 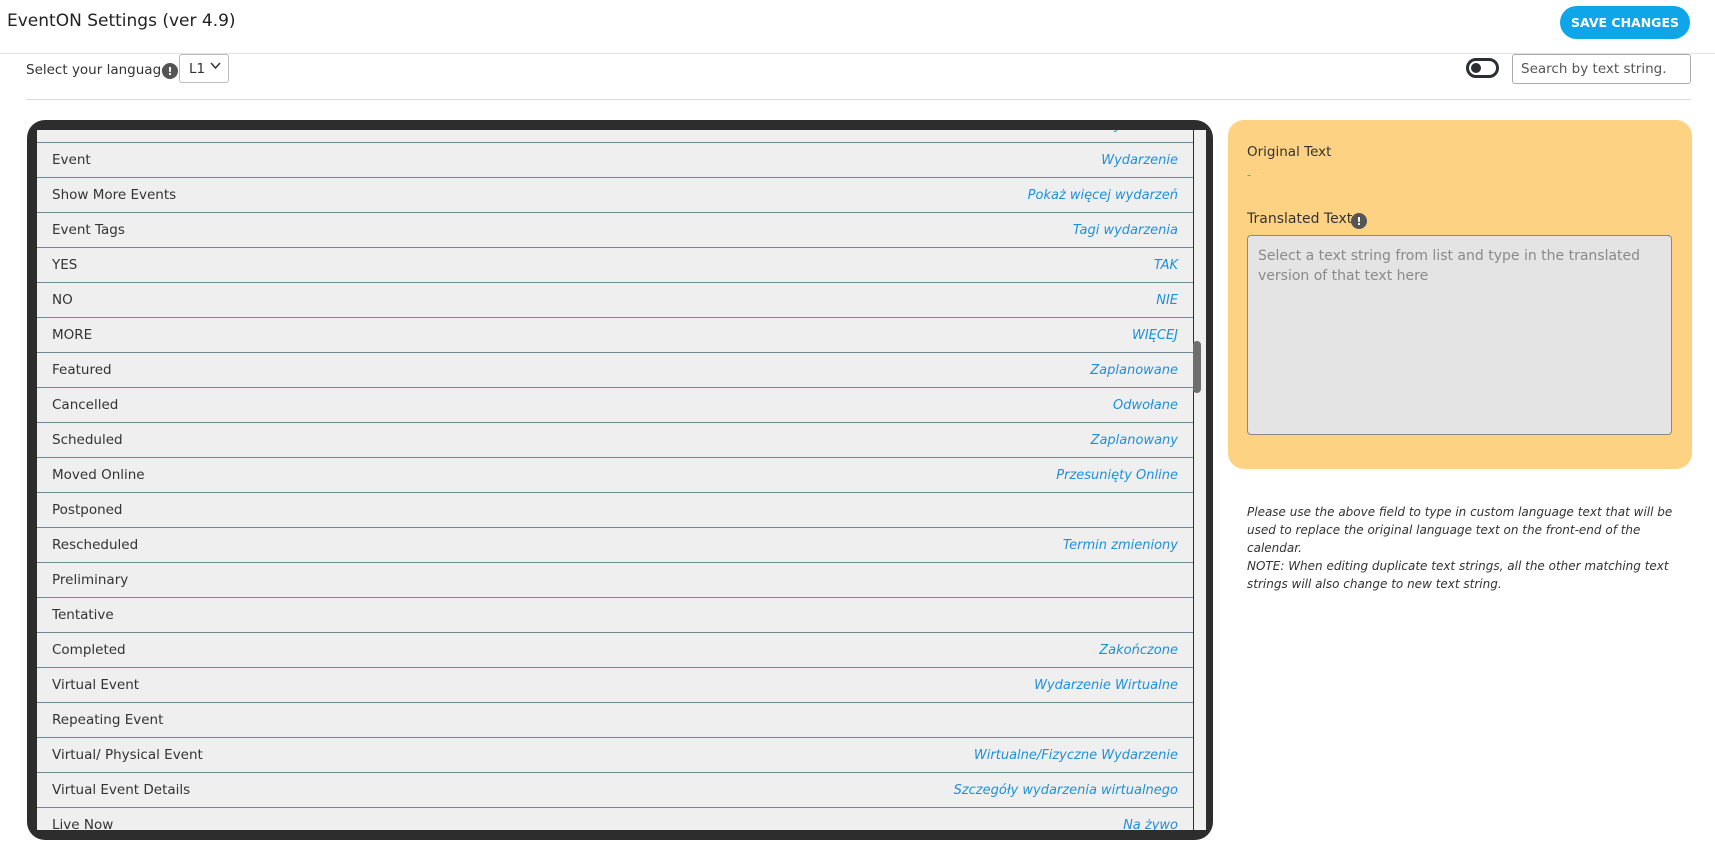 I want to click on translated-text-label: Translated Text, so click(x=1300, y=219).